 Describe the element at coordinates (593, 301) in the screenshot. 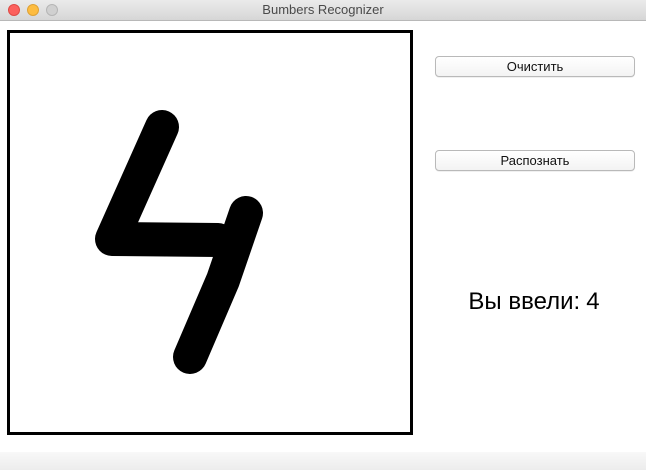

I see `result-value: 4` at that location.